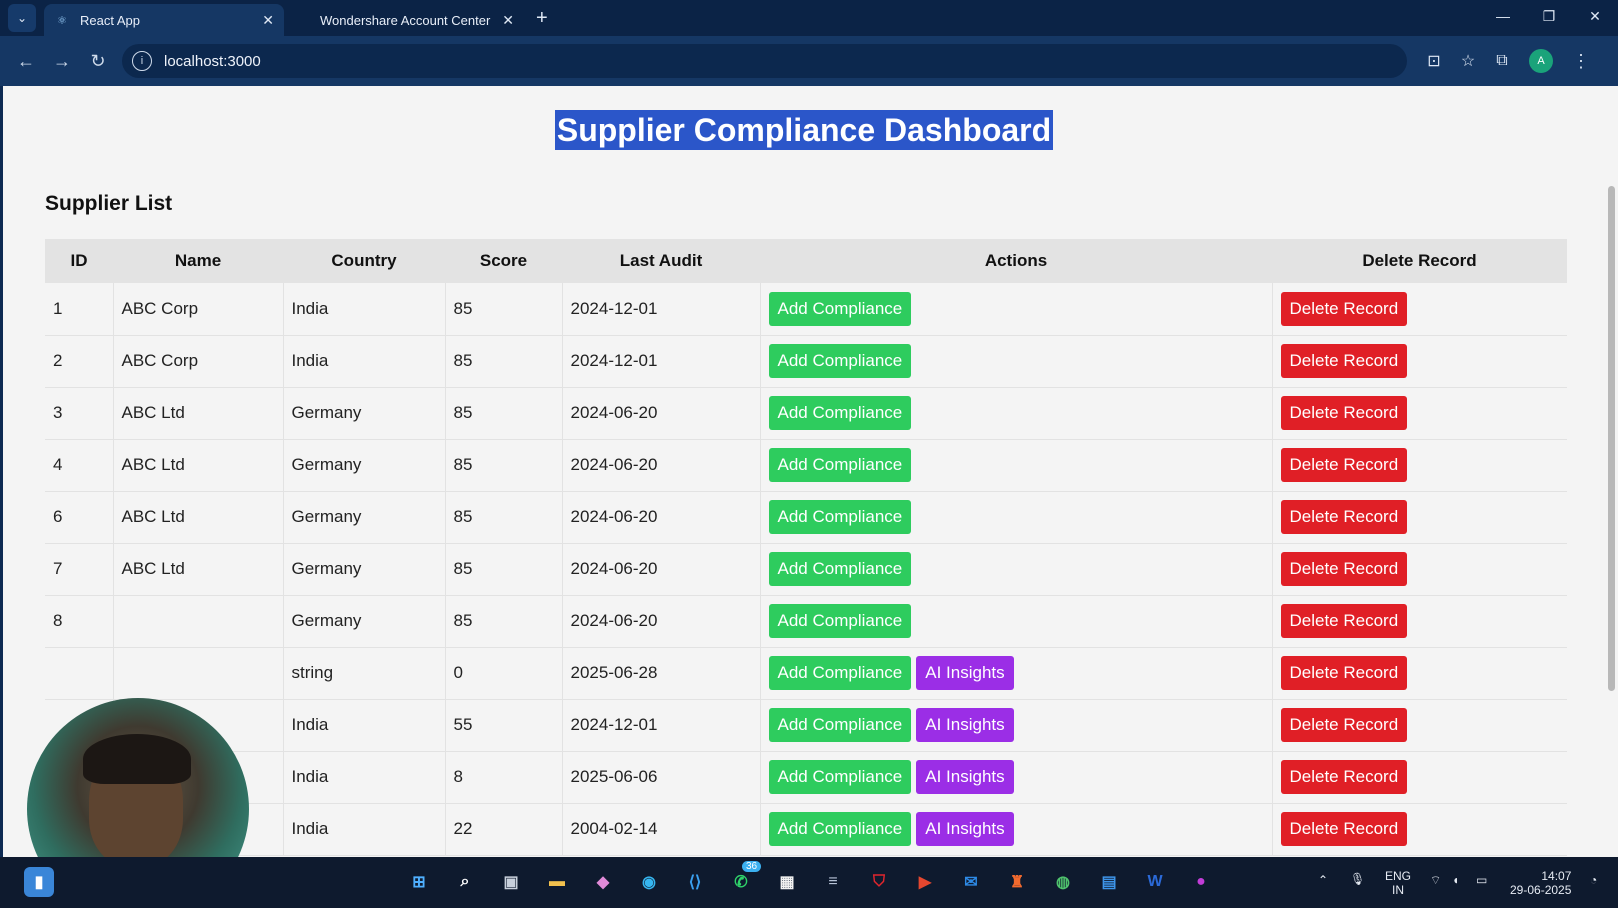  What do you see at coordinates (164, 20) in the screenshot?
I see `tab-react-app: ⚛ React App ✕` at bounding box center [164, 20].